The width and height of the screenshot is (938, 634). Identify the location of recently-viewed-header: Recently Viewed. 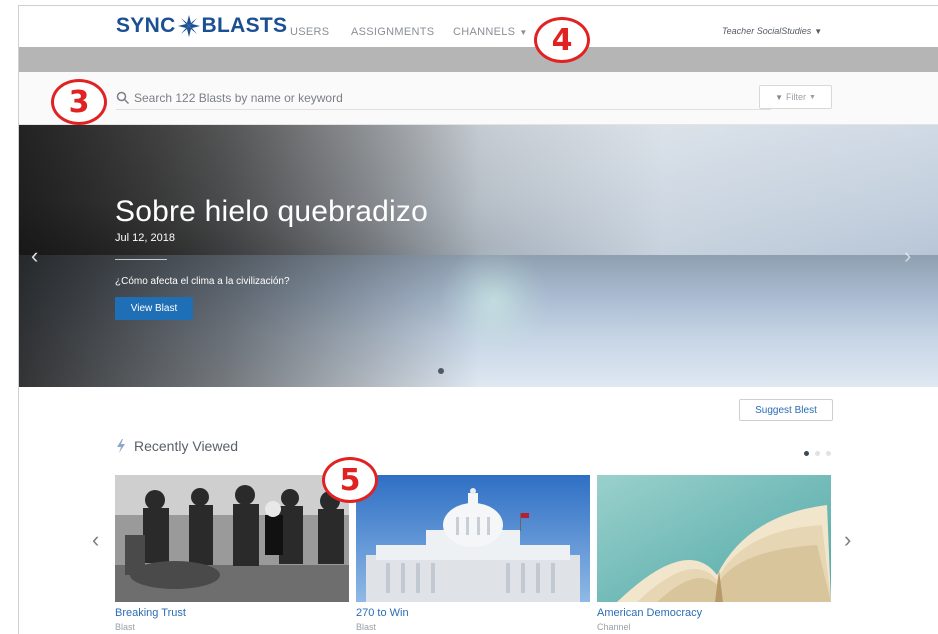
(177, 446).